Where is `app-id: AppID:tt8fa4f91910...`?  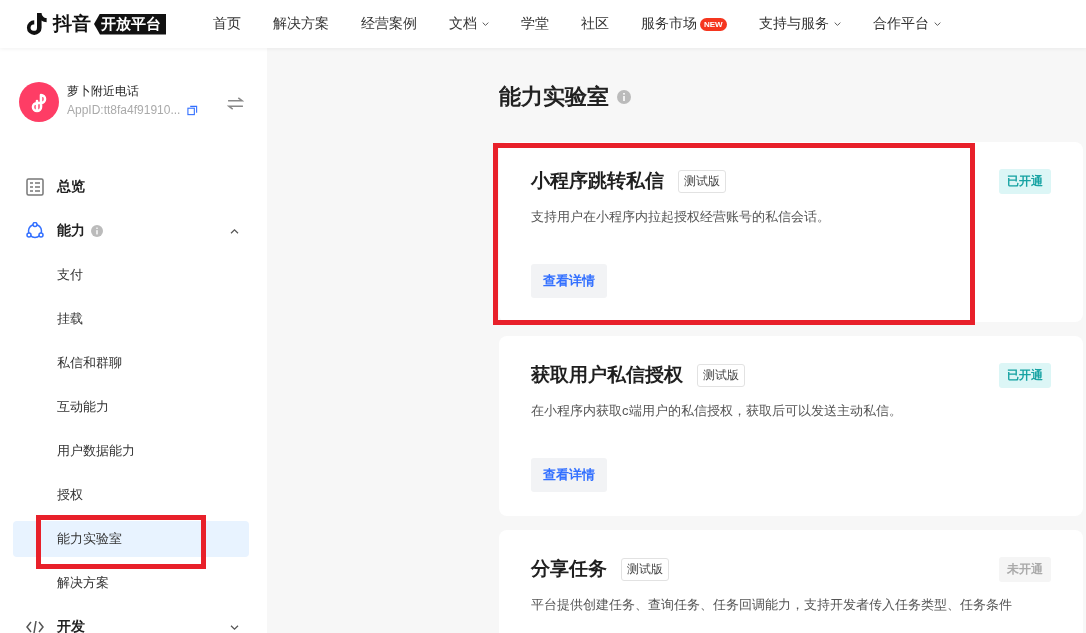 app-id: AppID:tt8fa4f91910... is located at coordinates (124, 110).